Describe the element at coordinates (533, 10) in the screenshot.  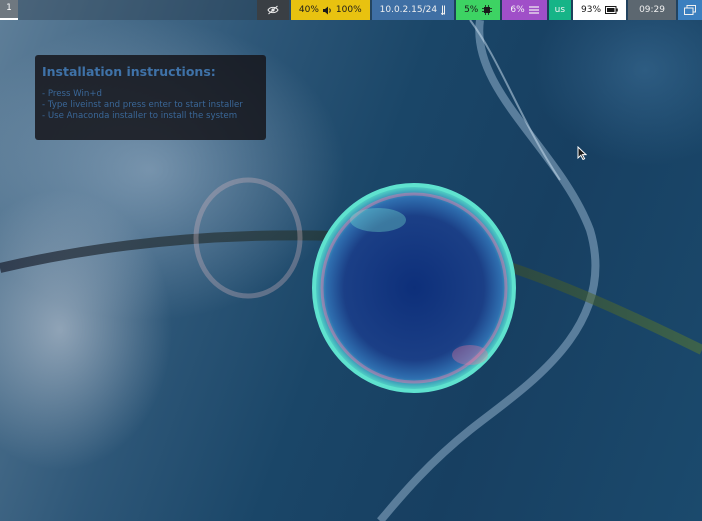
I see `memory-icon` at that location.